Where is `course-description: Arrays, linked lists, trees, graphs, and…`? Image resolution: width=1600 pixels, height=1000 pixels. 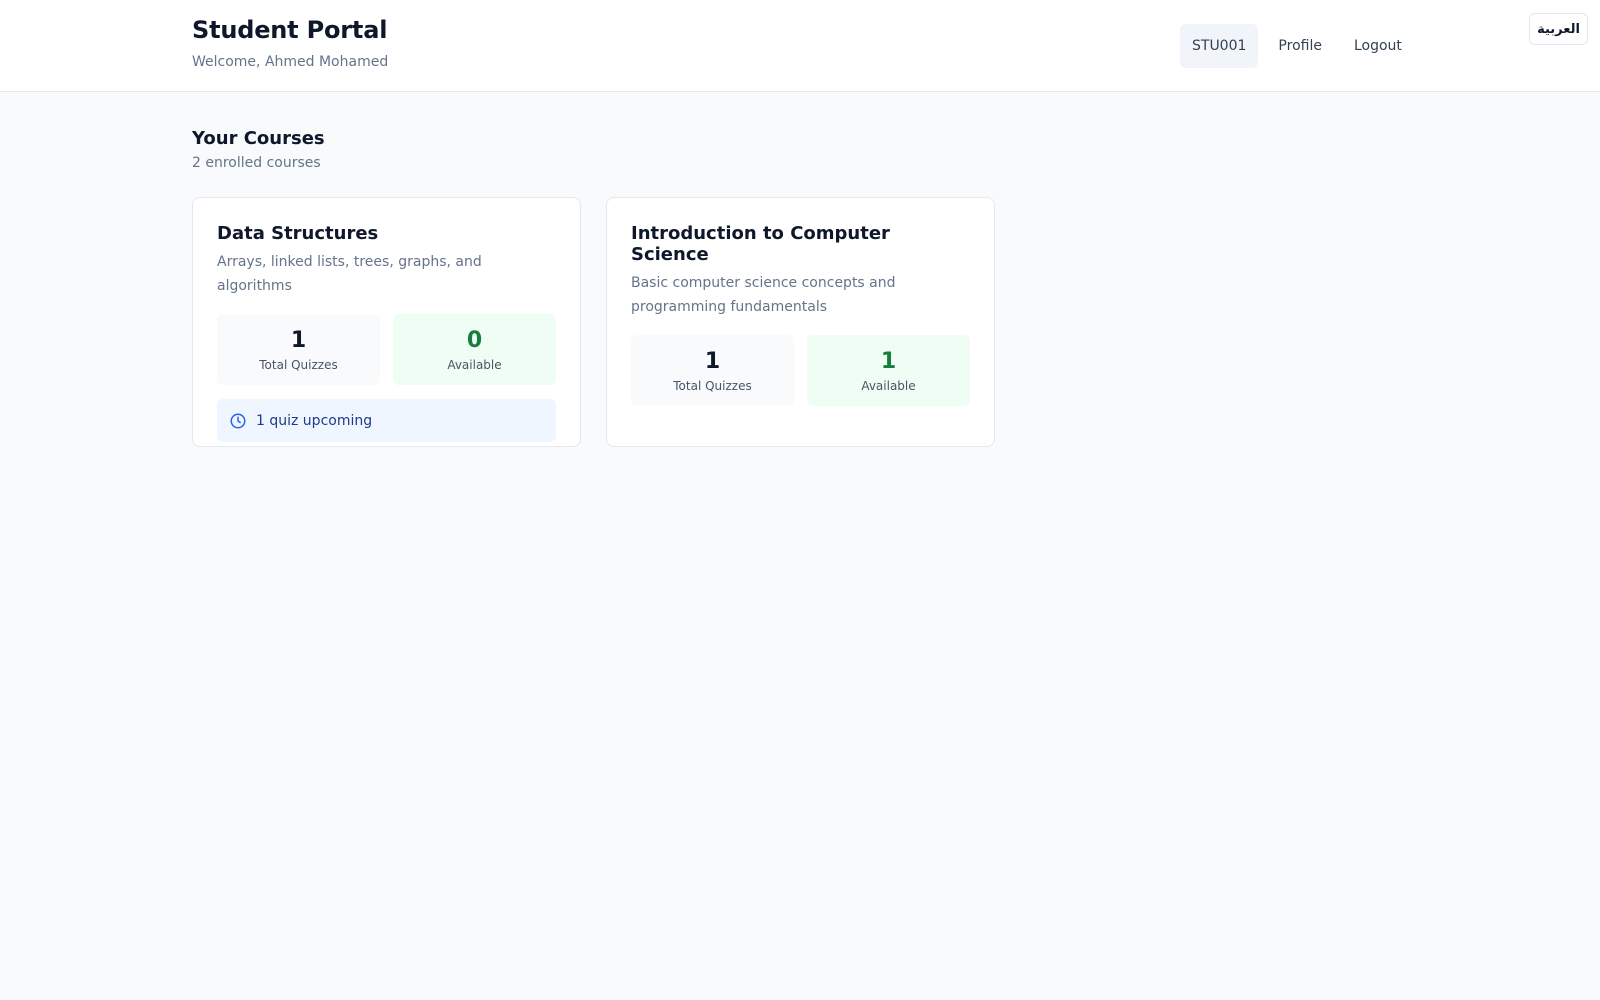 course-description: Arrays, linked lists, trees, graphs, and… is located at coordinates (349, 274).